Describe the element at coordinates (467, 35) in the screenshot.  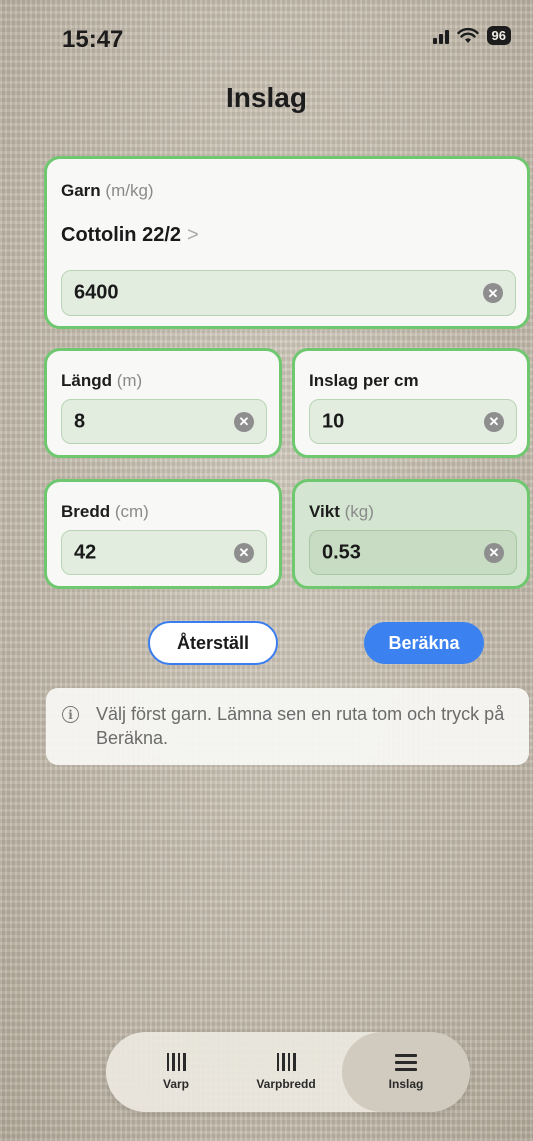
I see `wifi-icon` at that location.